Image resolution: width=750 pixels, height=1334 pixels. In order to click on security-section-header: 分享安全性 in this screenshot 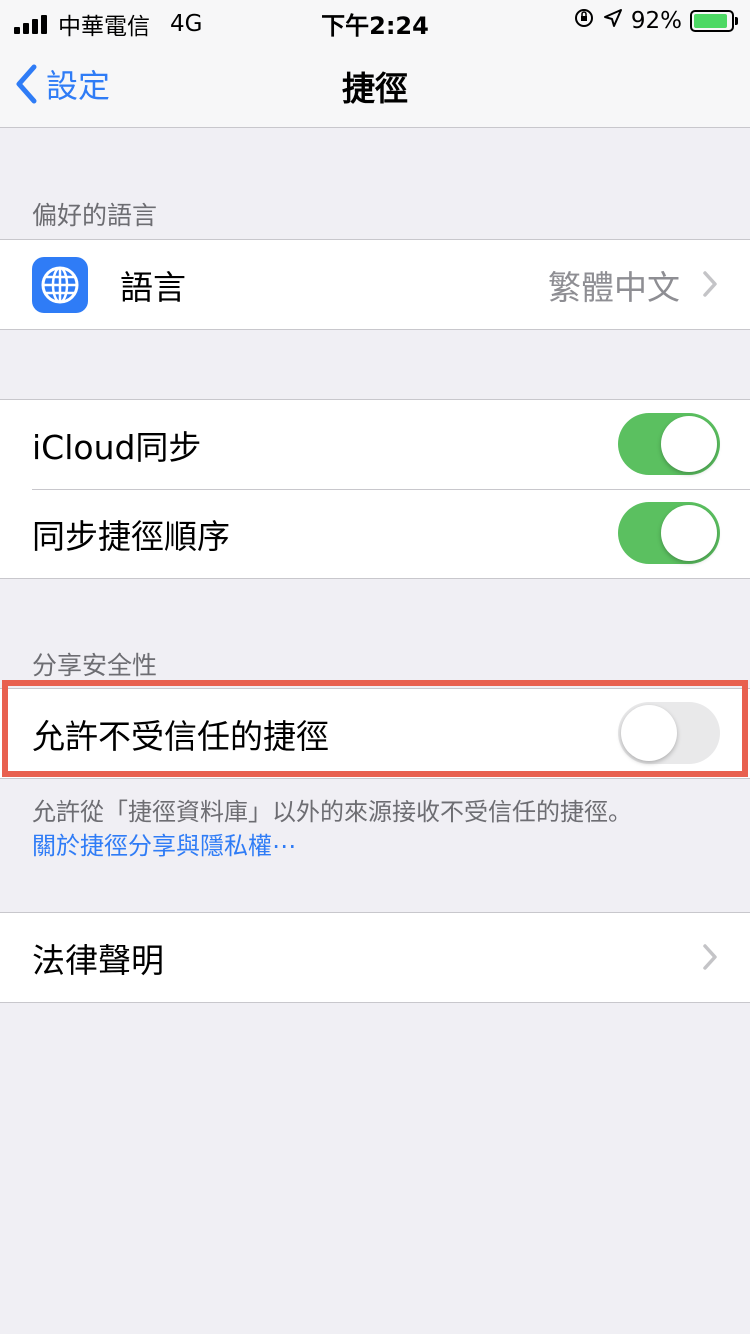, I will do `click(95, 665)`.